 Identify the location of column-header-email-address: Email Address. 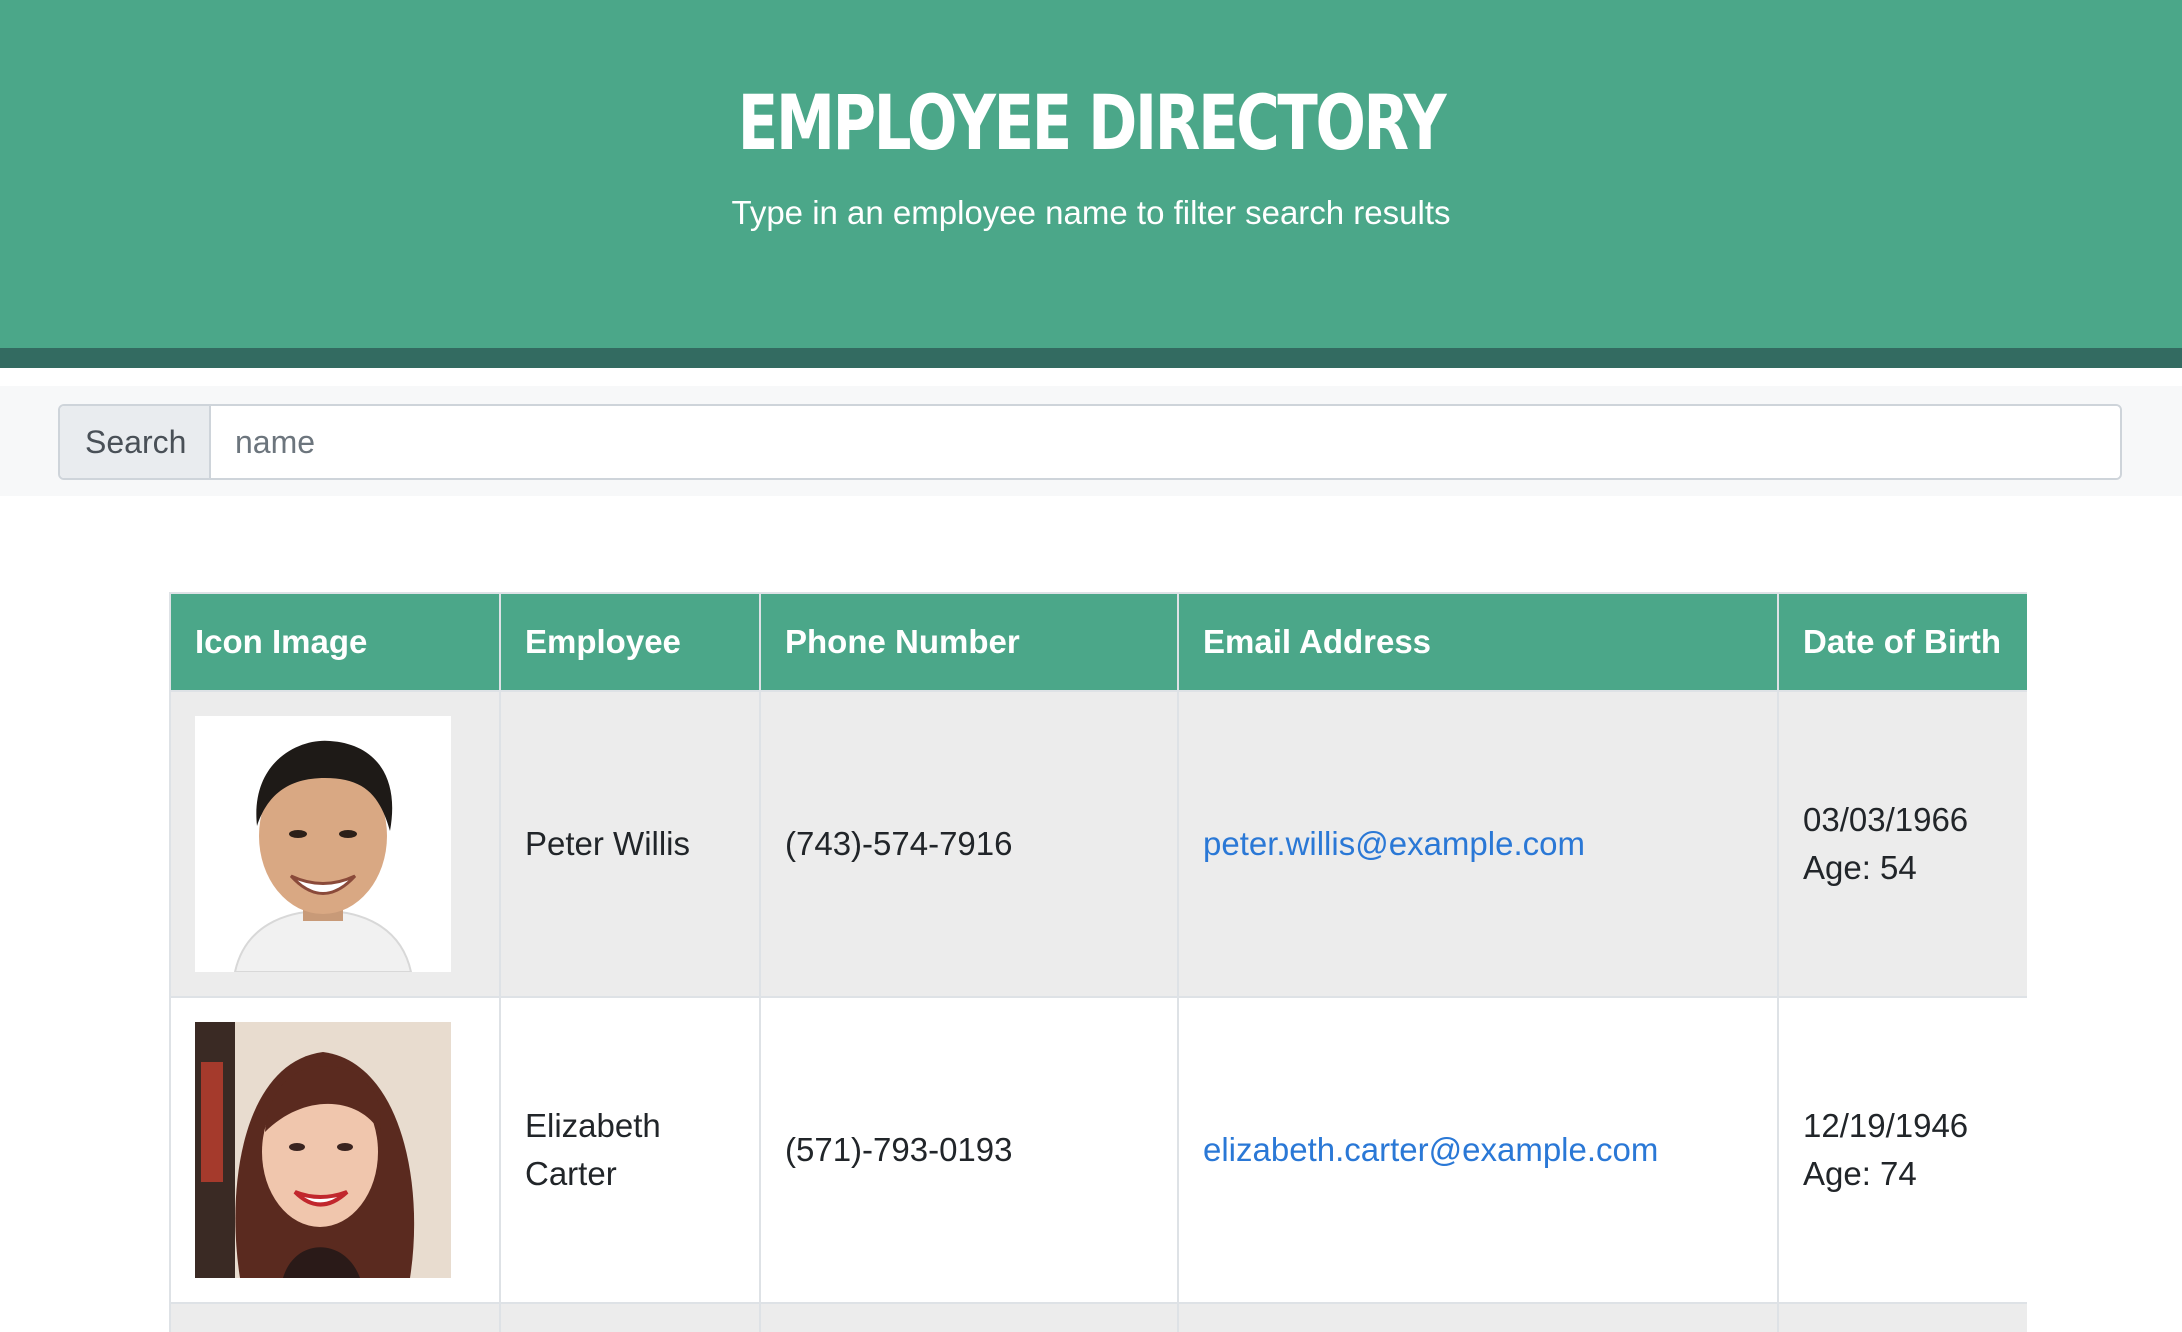
(1478, 642).